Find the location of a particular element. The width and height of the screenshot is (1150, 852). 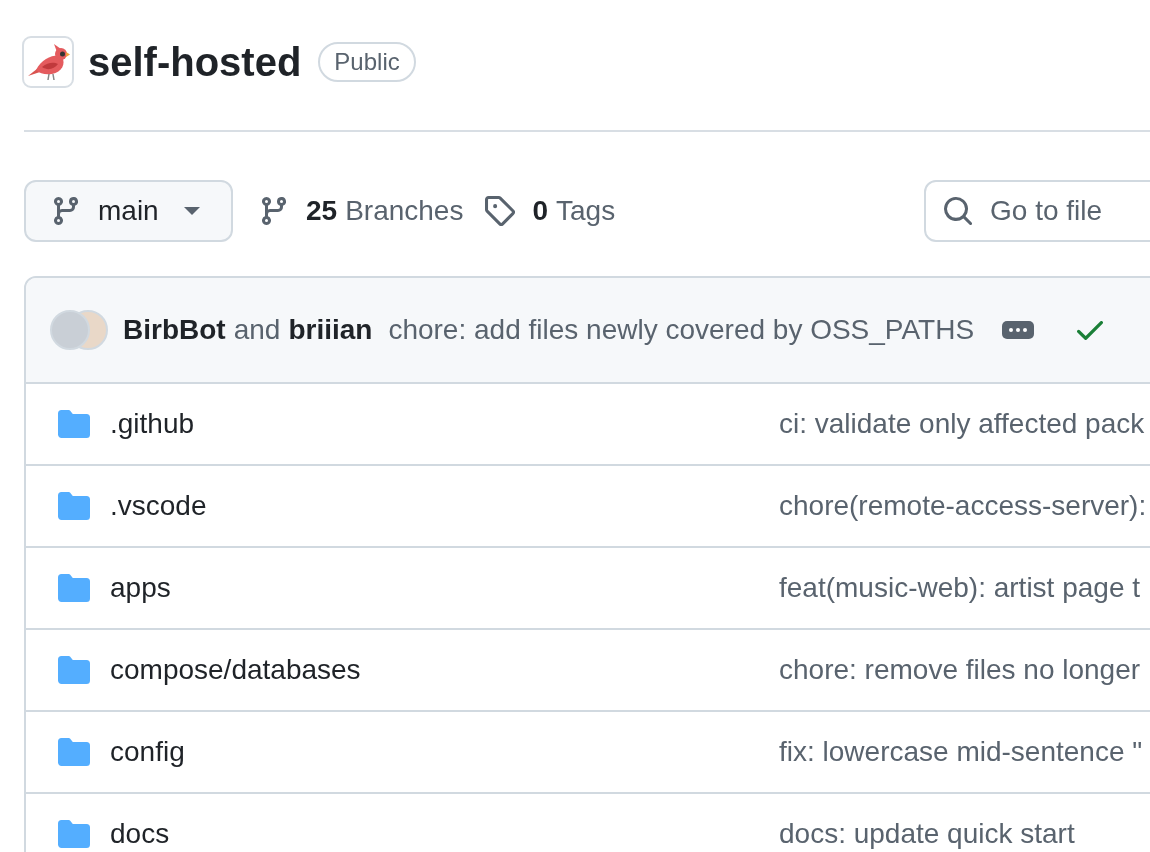

commit-message-link: docs: update quick start is located at coordinates (964, 834).